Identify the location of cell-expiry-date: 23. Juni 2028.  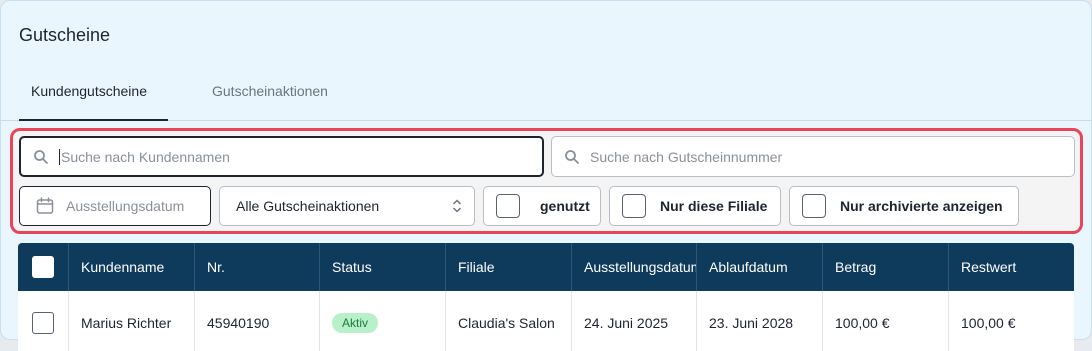
(760, 321).